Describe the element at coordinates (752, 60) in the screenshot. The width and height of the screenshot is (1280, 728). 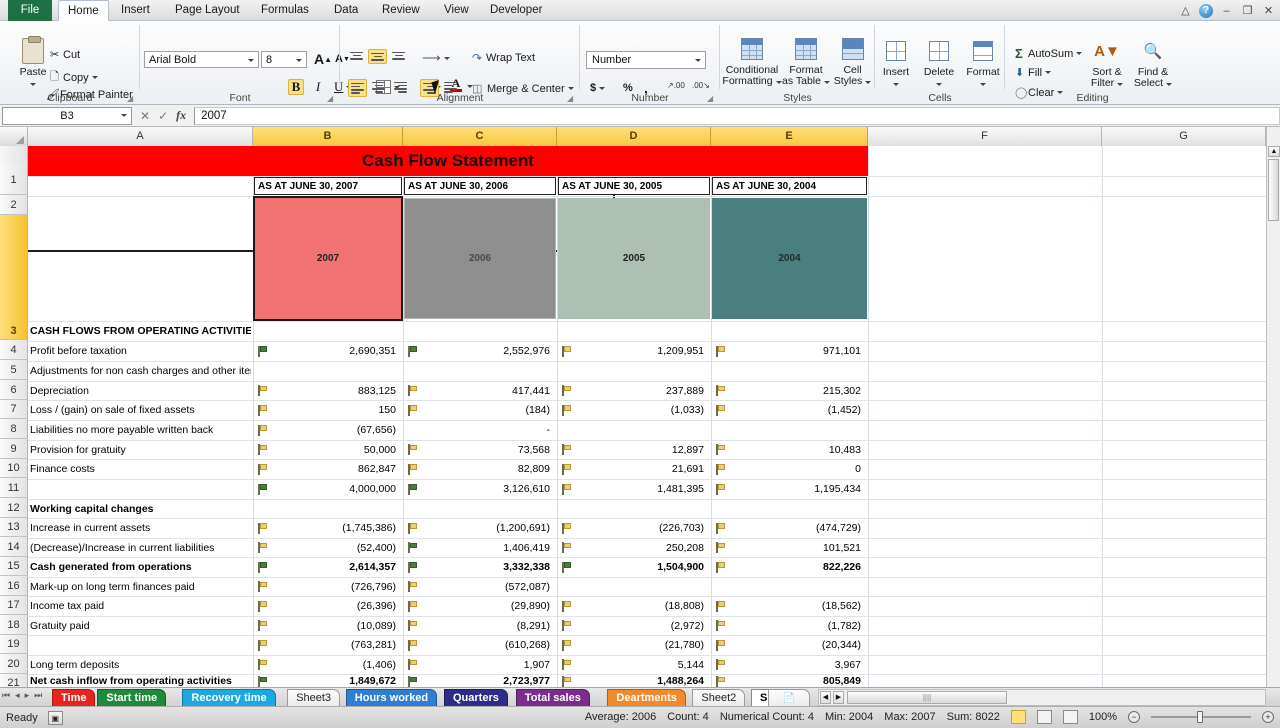
I see `conditional-formatting-button: Conditional Formatting` at that location.